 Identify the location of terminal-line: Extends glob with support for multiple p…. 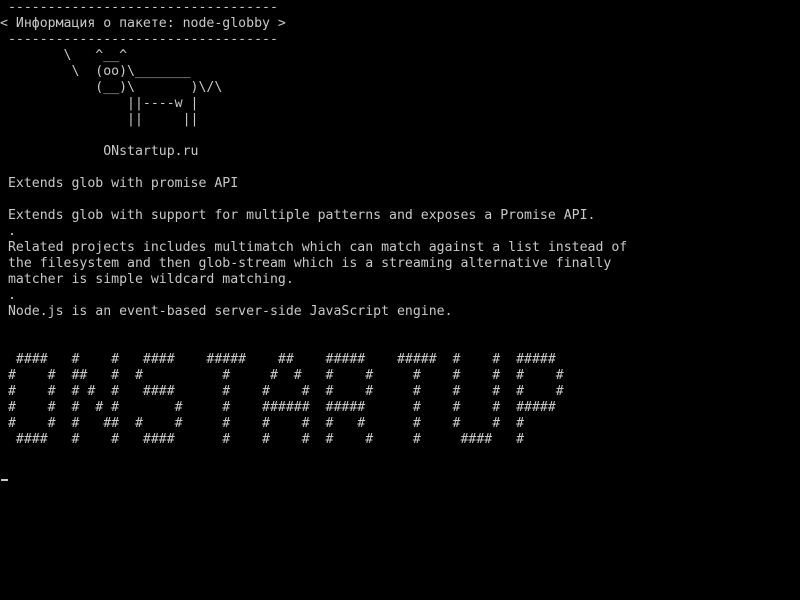
(298, 215).